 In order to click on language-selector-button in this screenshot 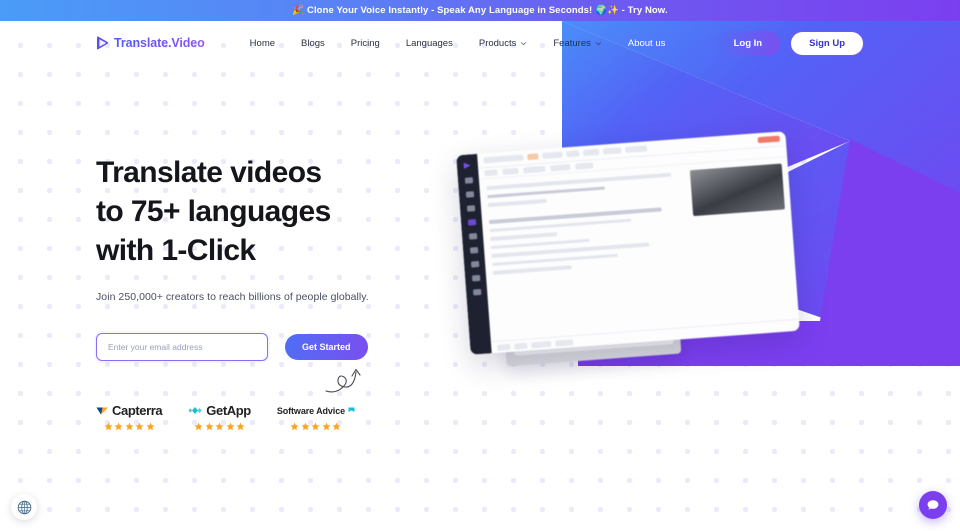, I will do `click(24, 507)`.